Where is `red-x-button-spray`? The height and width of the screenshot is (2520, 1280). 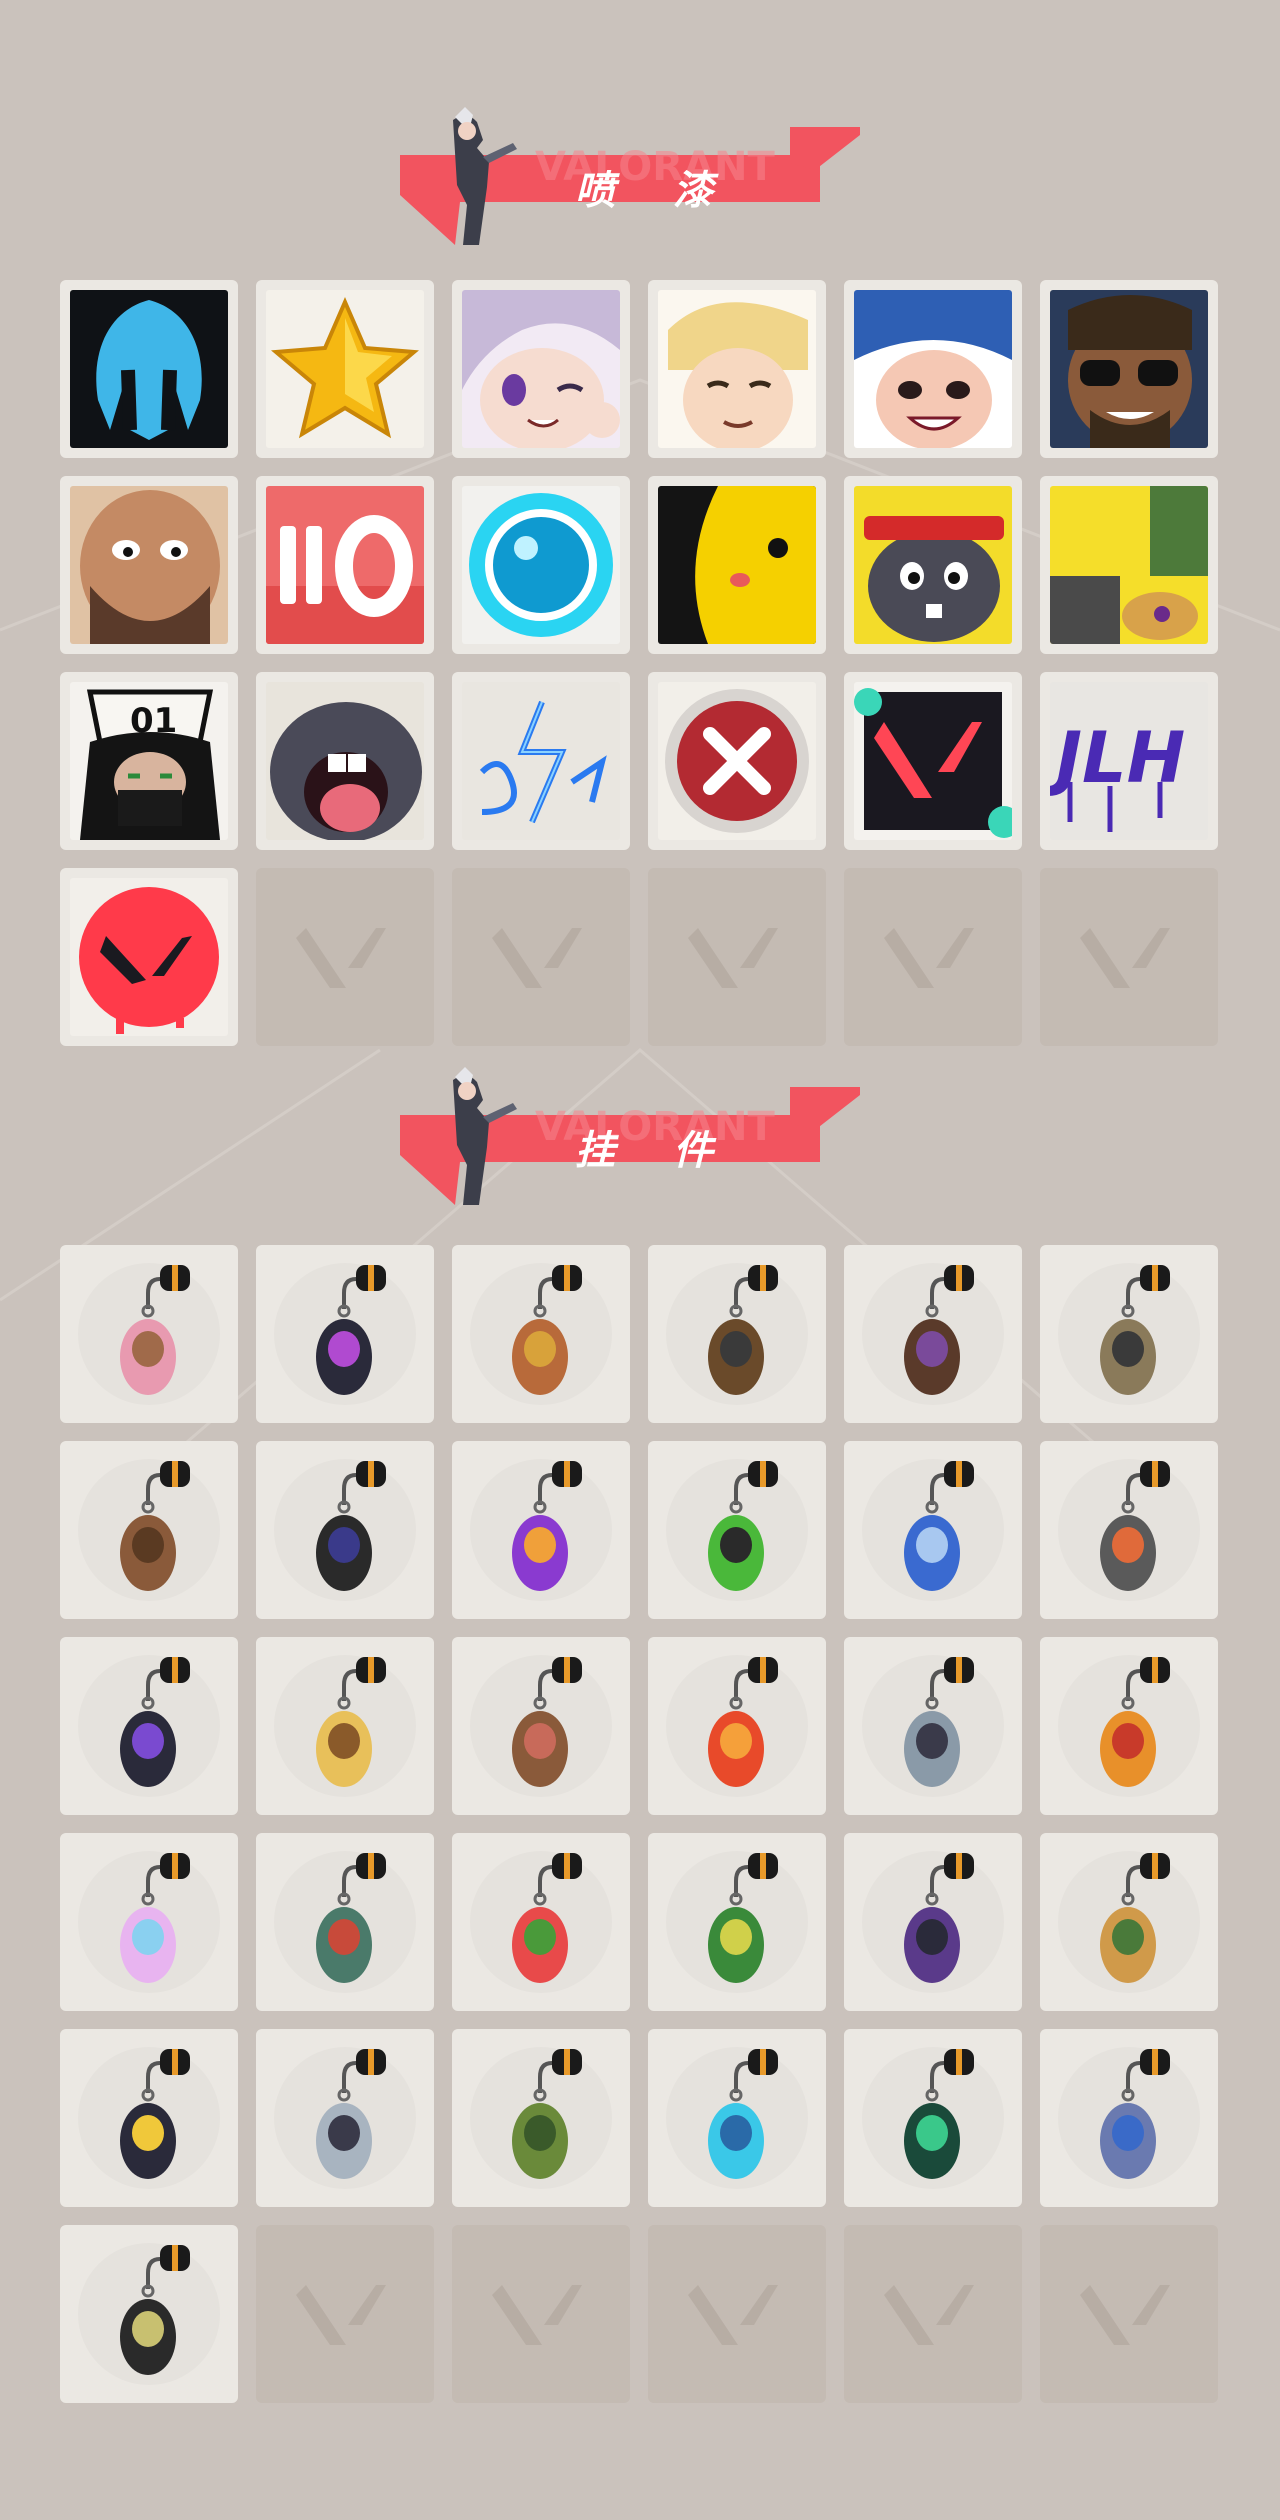
red-x-button-spray is located at coordinates (737, 761).